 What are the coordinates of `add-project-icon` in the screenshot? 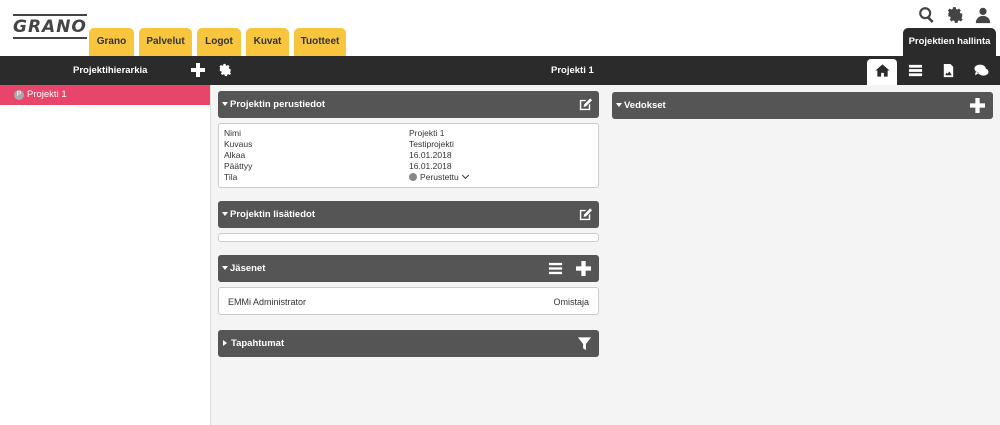 It's located at (198, 70).